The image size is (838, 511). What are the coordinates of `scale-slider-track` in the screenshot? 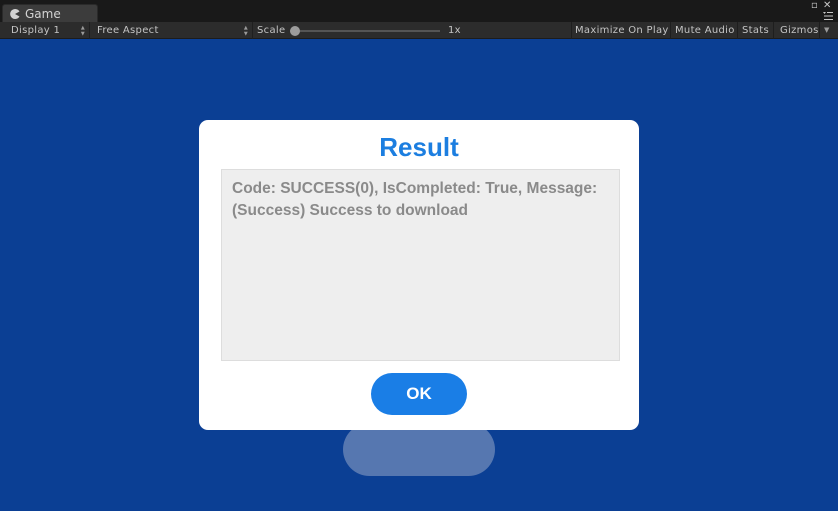 It's located at (365, 31).